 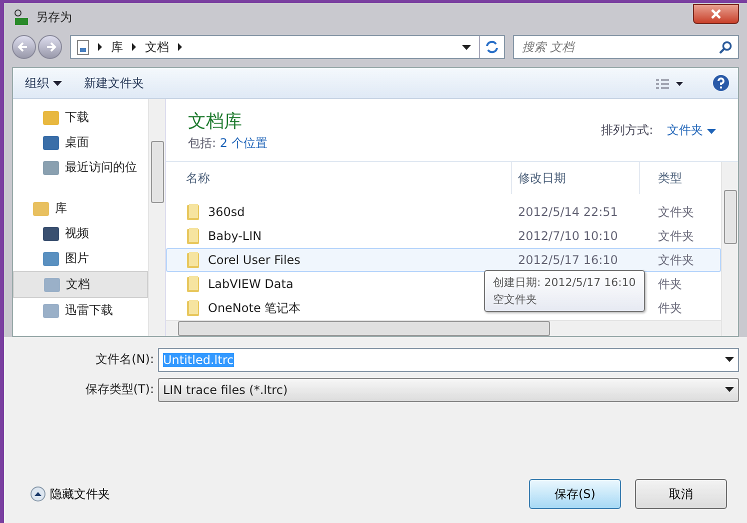 What do you see at coordinates (251, 284) in the screenshot?
I see `file-name: LabVIEW Data` at bounding box center [251, 284].